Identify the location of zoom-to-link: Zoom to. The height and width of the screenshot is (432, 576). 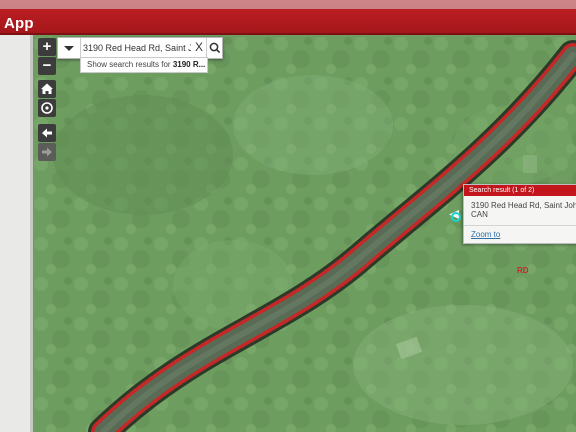
(485, 234).